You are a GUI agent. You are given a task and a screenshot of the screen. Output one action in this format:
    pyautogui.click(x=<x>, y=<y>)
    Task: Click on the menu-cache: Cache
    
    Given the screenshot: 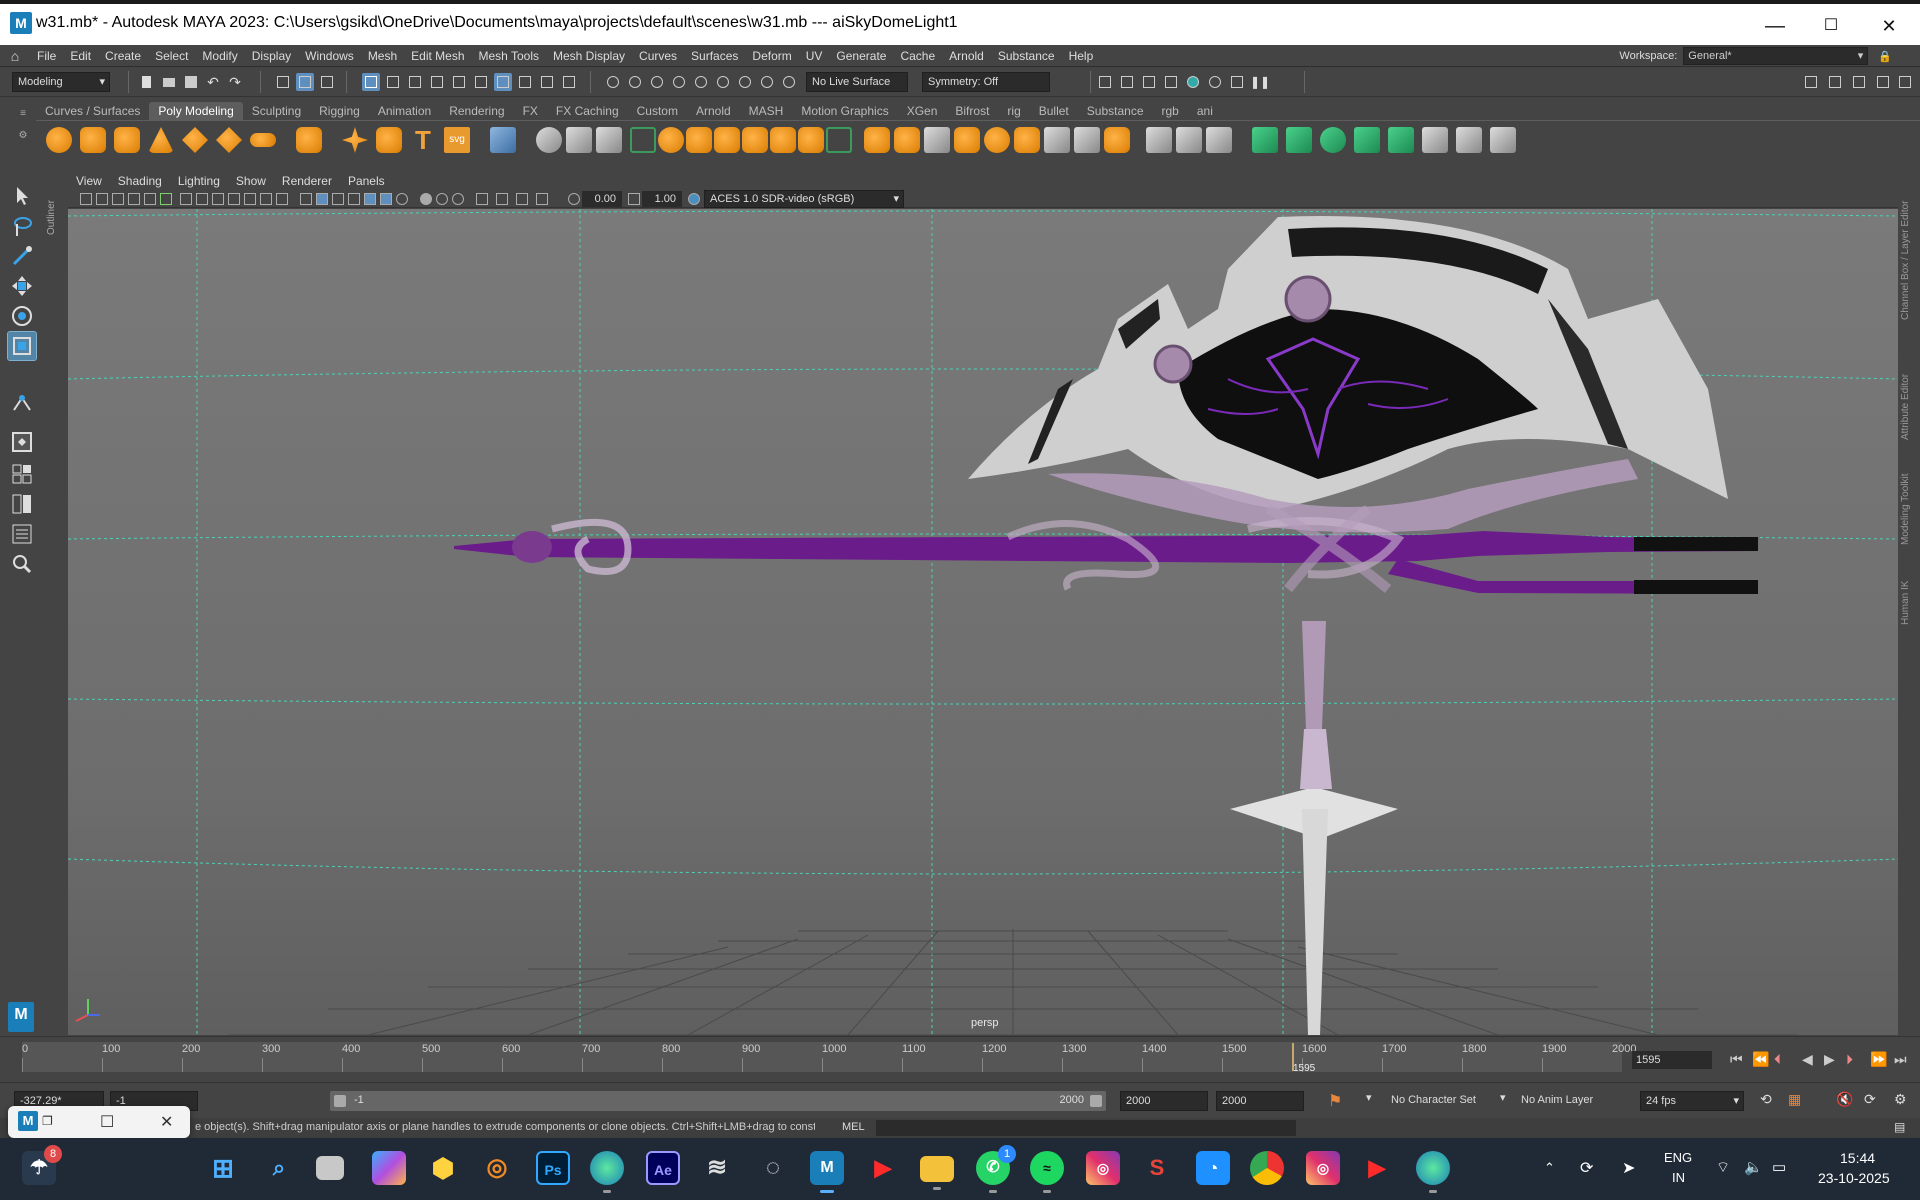 What is the action you would take?
    pyautogui.click(x=917, y=56)
    